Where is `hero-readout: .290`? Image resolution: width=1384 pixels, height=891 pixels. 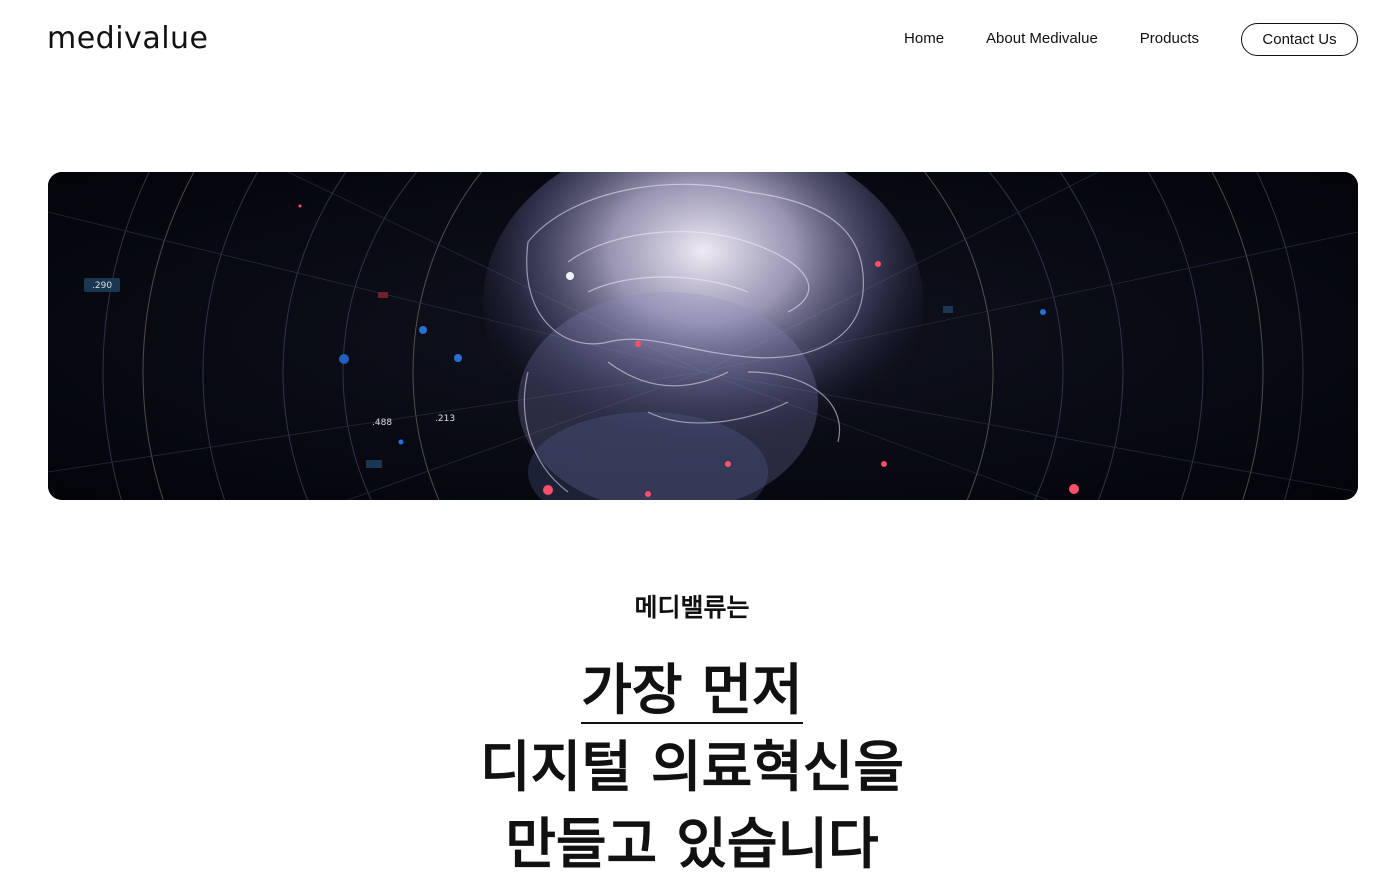 hero-readout: .290 is located at coordinates (102, 286).